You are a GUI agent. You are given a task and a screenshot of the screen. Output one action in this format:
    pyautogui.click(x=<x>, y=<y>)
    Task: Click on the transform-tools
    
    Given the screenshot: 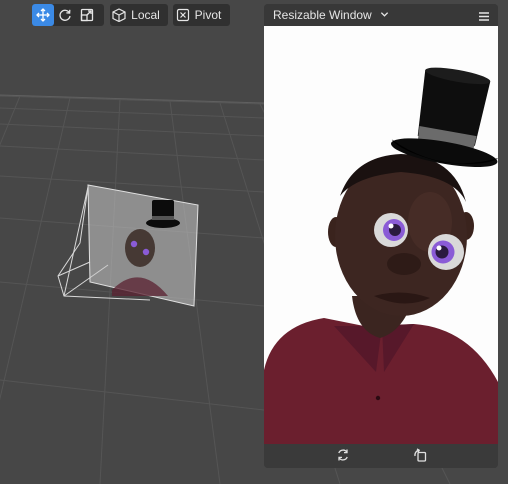 What is the action you would take?
    pyautogui.click(x=68, y=15)
    